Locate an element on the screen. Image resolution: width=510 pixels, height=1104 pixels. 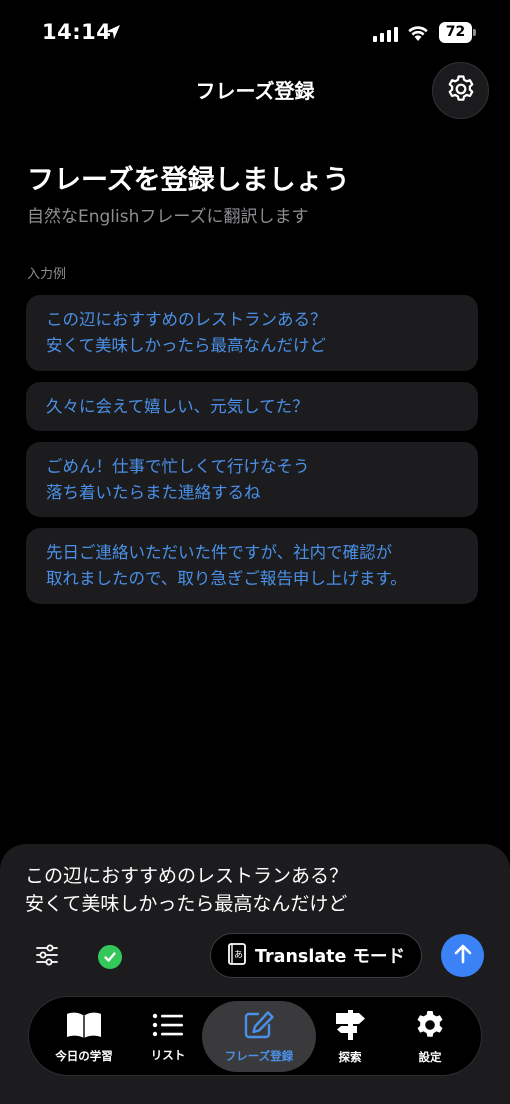
example-card: この辺におすすめのレストランある？ 安くて美味しかったら最高なんだけど is located at coordinates (252, 333).